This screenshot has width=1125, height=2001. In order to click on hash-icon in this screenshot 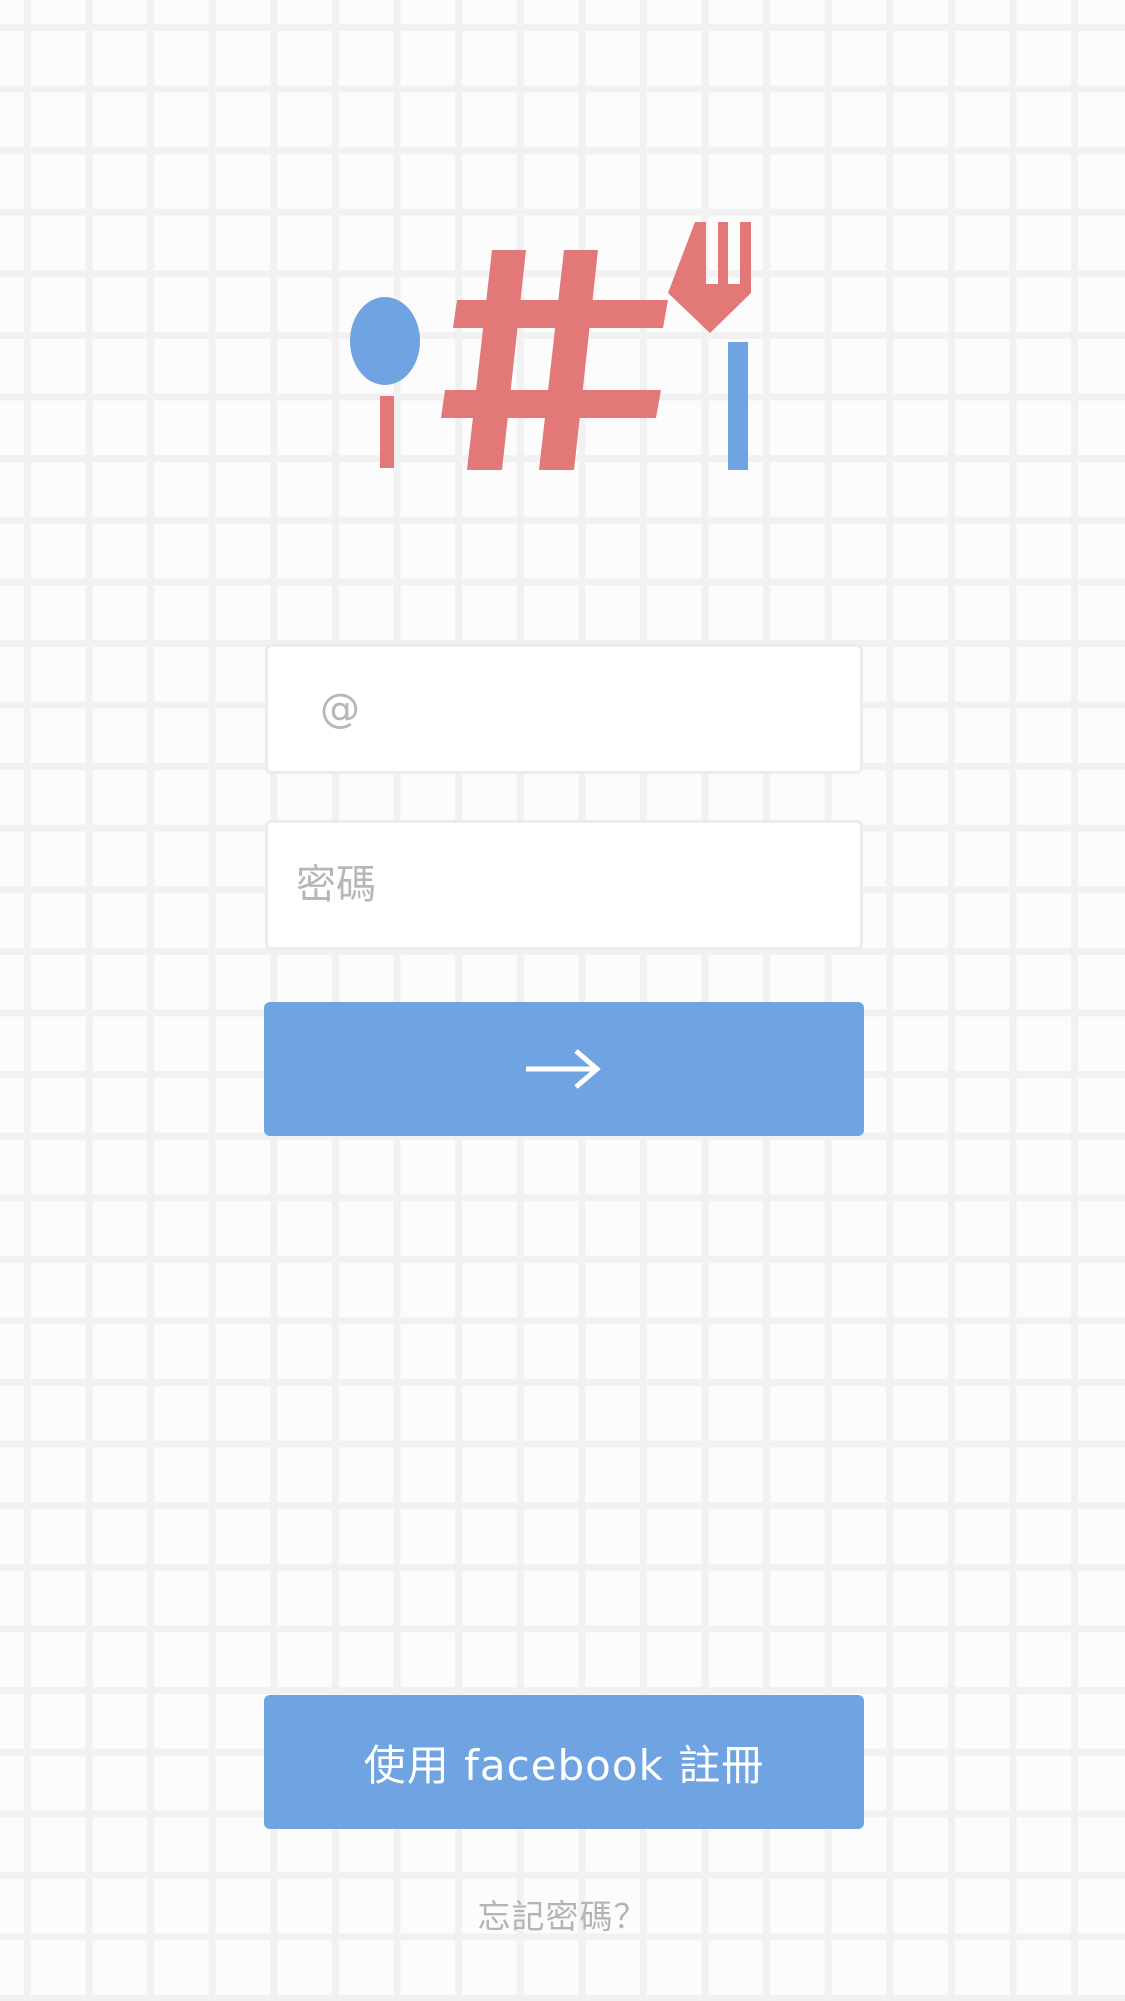, I will do `click(554, 360)`.